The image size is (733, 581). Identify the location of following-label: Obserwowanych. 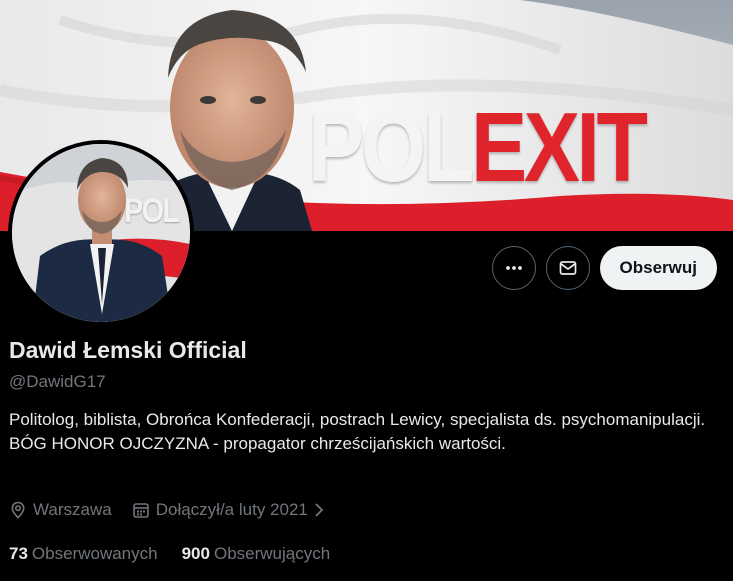
(94, 553).